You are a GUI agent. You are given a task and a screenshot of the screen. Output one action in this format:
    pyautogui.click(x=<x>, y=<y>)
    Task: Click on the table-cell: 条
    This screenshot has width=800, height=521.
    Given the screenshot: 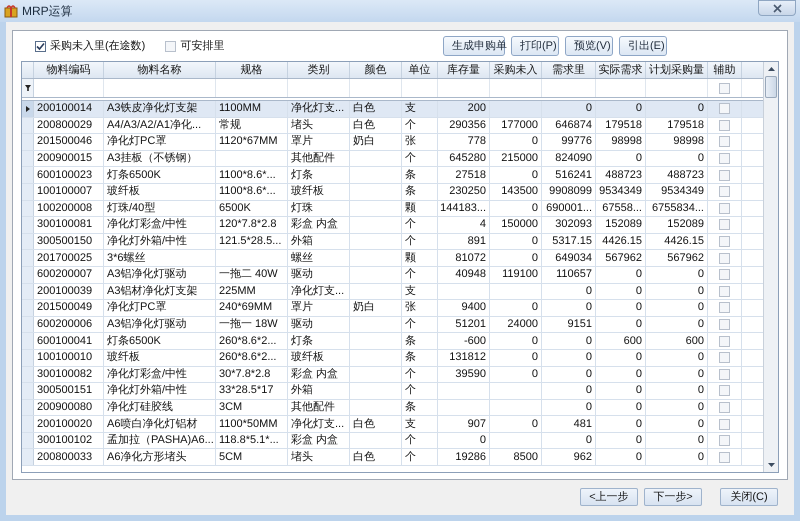 What is the action you would take?
    pyautogui.click(x=420, y=175)
    